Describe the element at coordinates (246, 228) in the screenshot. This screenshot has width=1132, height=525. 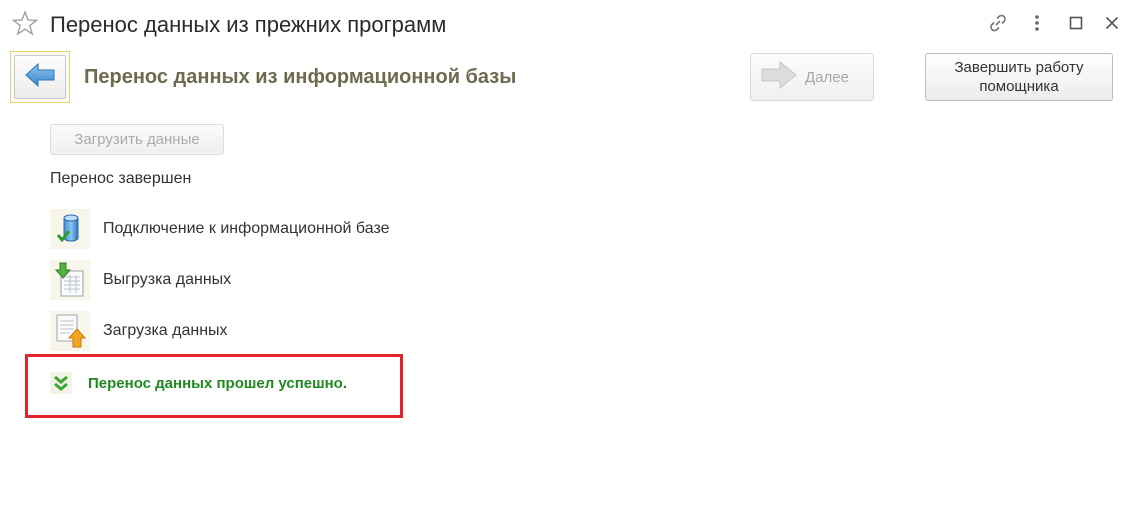
I see `step-label: Подключение к информационной базе` at that location.